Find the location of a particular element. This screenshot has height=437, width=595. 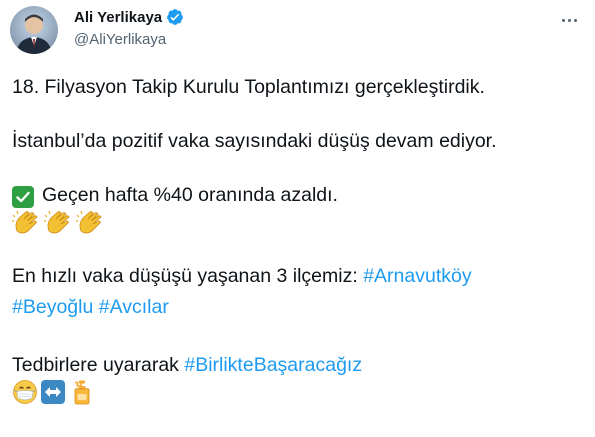

name-row: Ali Yerlikaya is located at coordinates (129, 17).